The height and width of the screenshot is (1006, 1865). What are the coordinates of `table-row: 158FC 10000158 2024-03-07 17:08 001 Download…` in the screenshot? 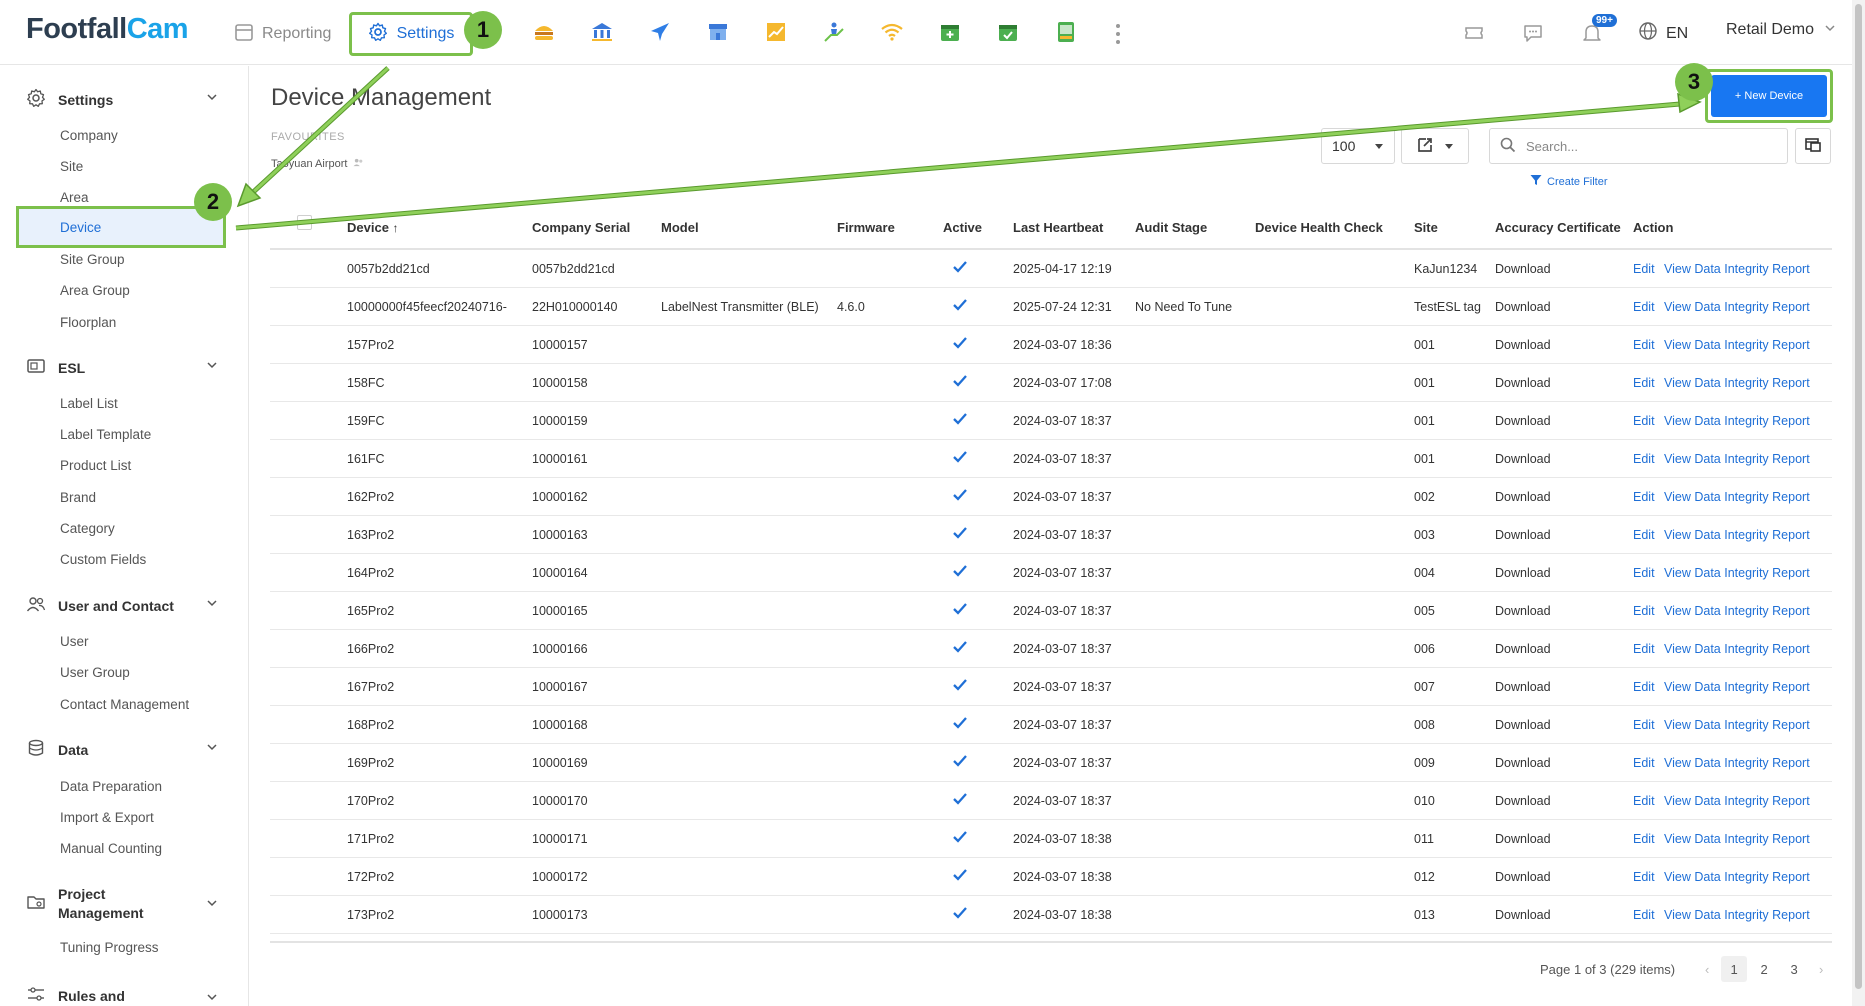 It's located at (1051, 383).